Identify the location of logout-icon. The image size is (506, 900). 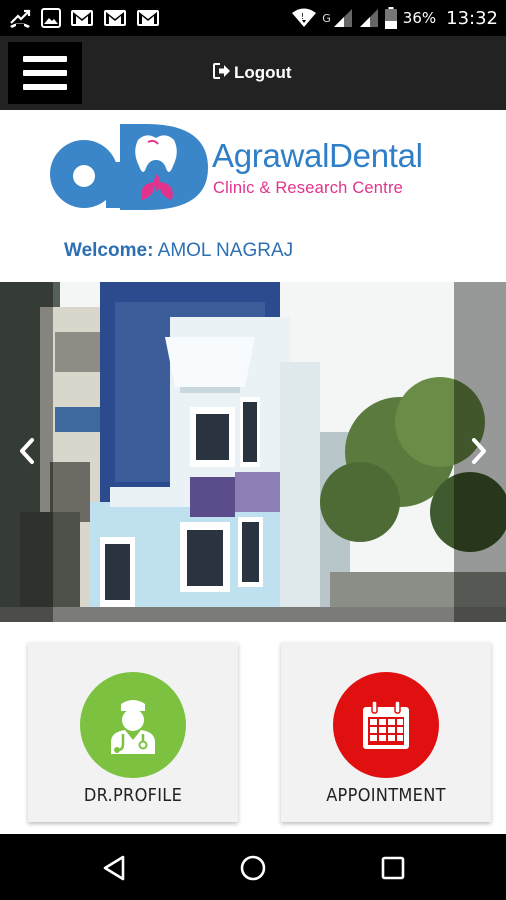
(222, 73).